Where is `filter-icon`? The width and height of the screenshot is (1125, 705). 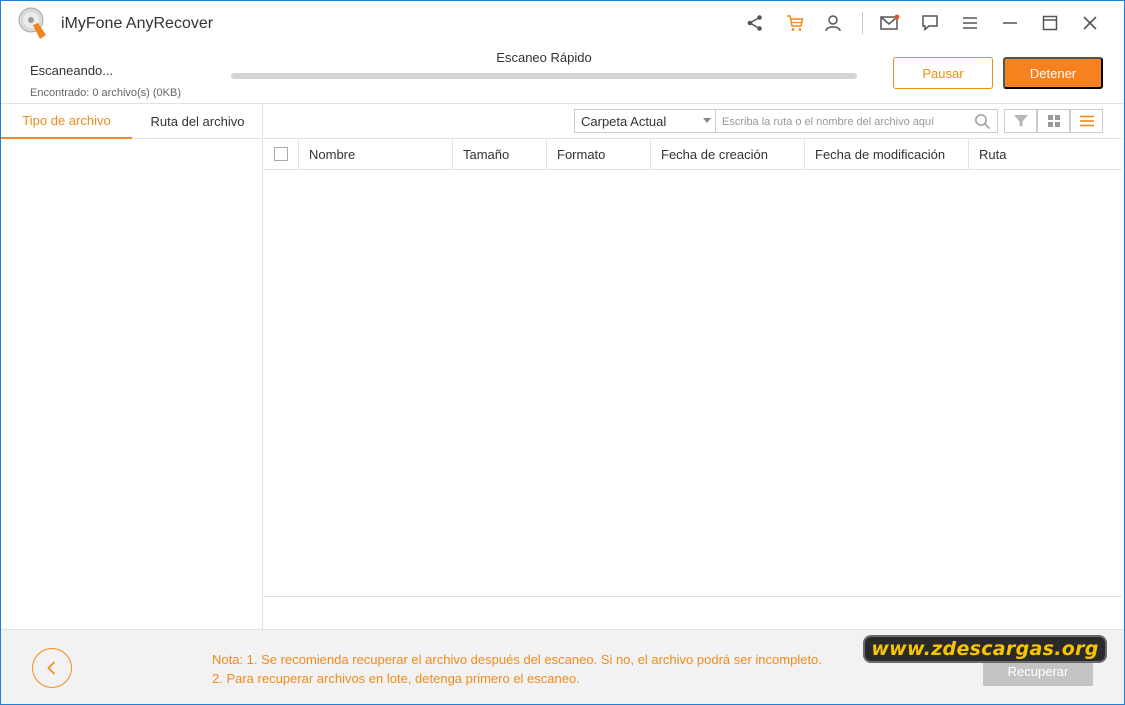
filter-icon is located at coordinates (1020, 121).